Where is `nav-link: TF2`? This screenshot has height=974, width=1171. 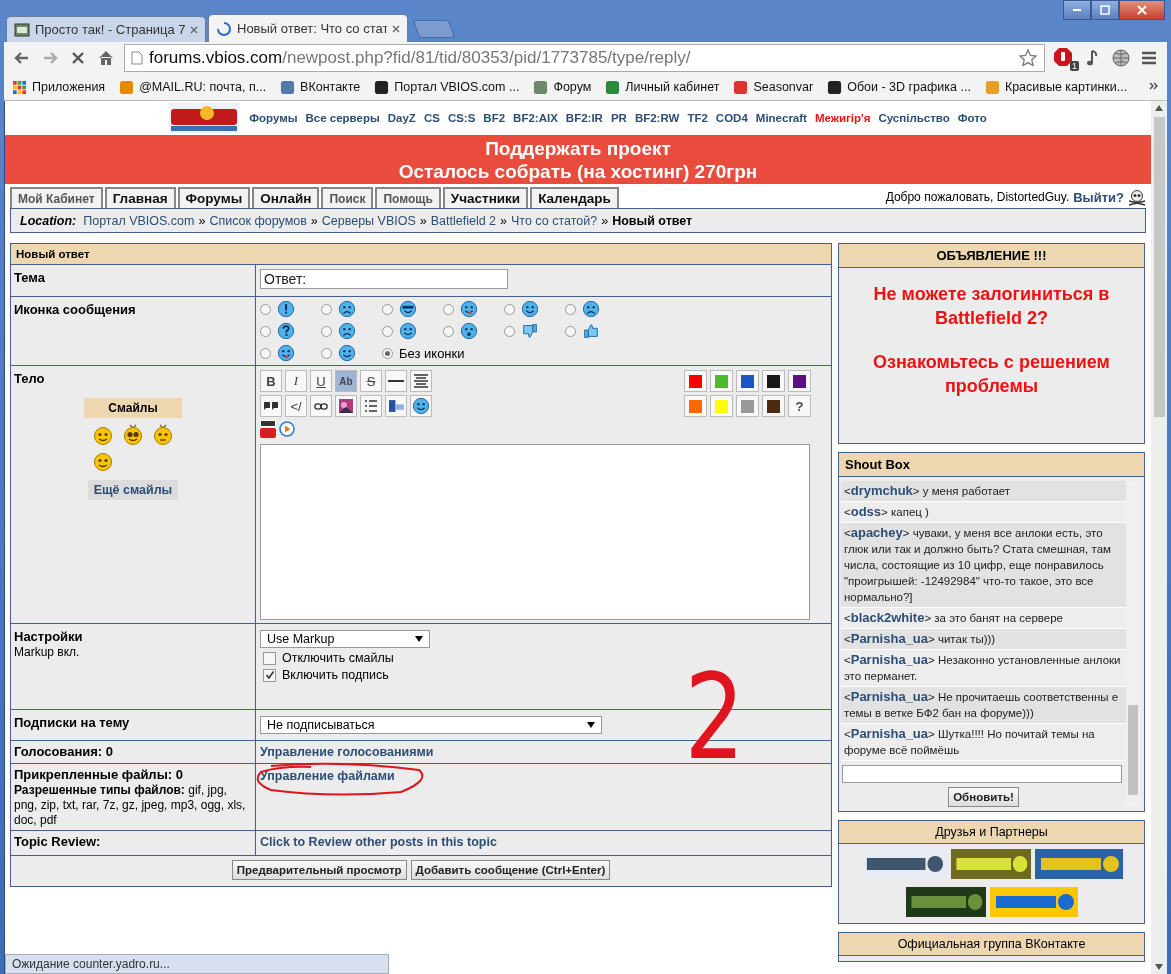 nav-link: TF2 is located at coordinates (697, 118).